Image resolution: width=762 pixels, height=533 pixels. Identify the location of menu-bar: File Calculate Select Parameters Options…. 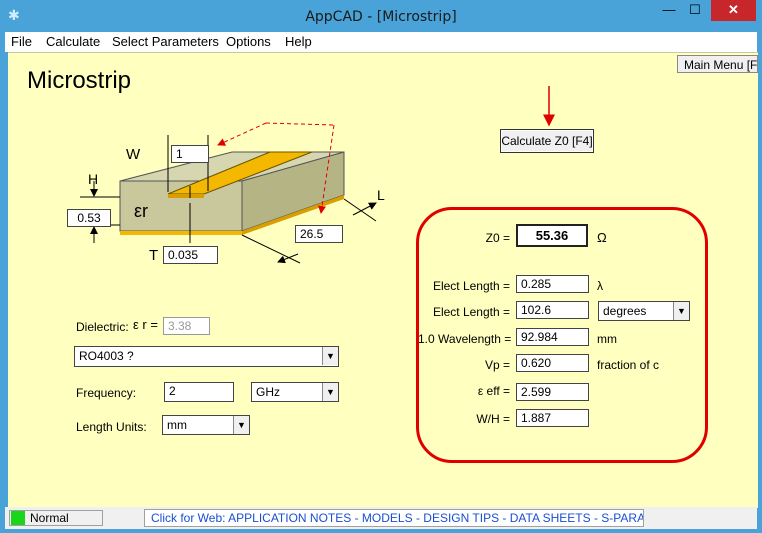
(381, 42).